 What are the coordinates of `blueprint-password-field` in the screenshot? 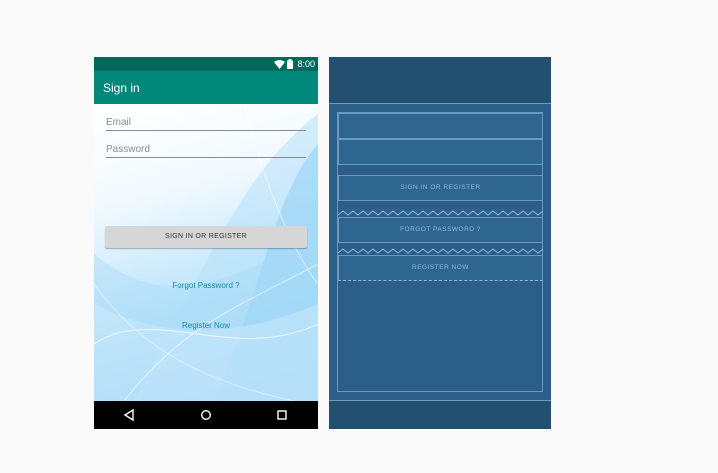 It's located at (440, 152).